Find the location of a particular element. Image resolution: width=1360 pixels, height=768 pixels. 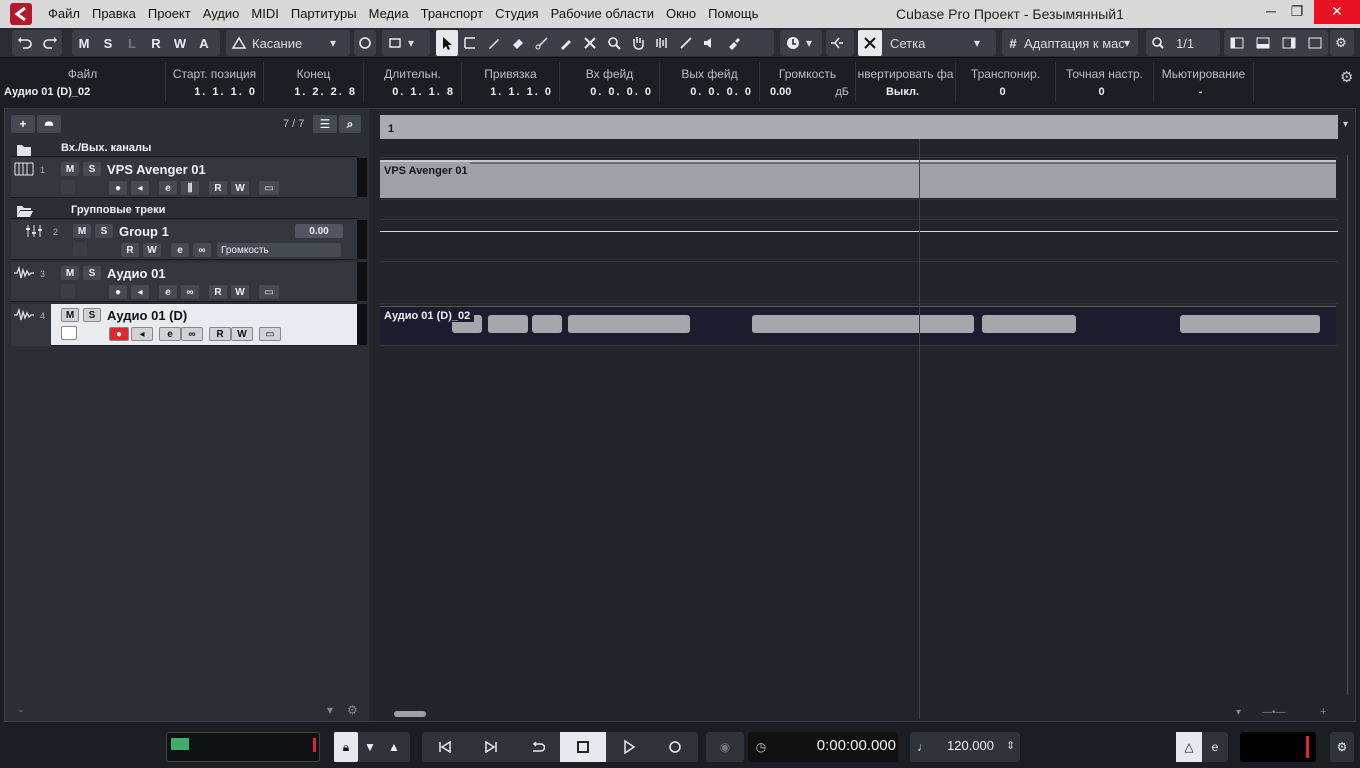

zoom-slider: —•— is located at coordinates (1274, 712).